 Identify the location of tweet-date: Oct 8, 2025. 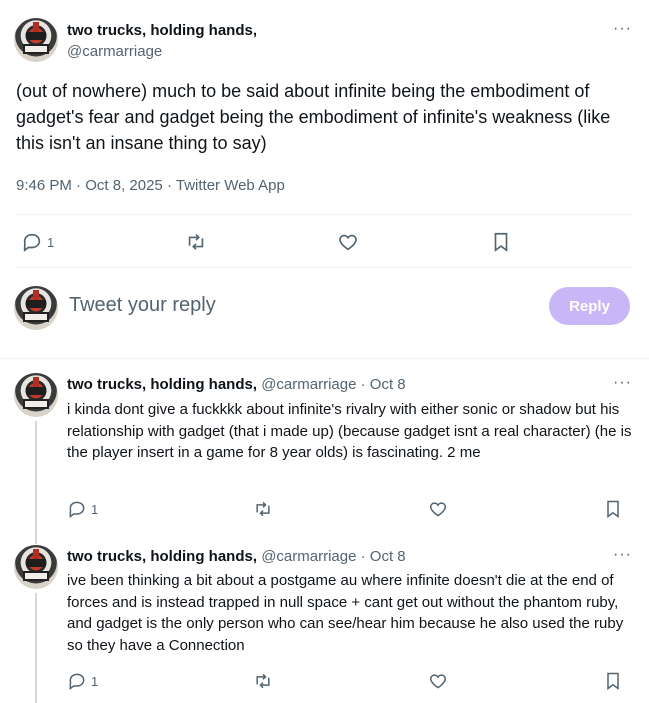
(124, 185).